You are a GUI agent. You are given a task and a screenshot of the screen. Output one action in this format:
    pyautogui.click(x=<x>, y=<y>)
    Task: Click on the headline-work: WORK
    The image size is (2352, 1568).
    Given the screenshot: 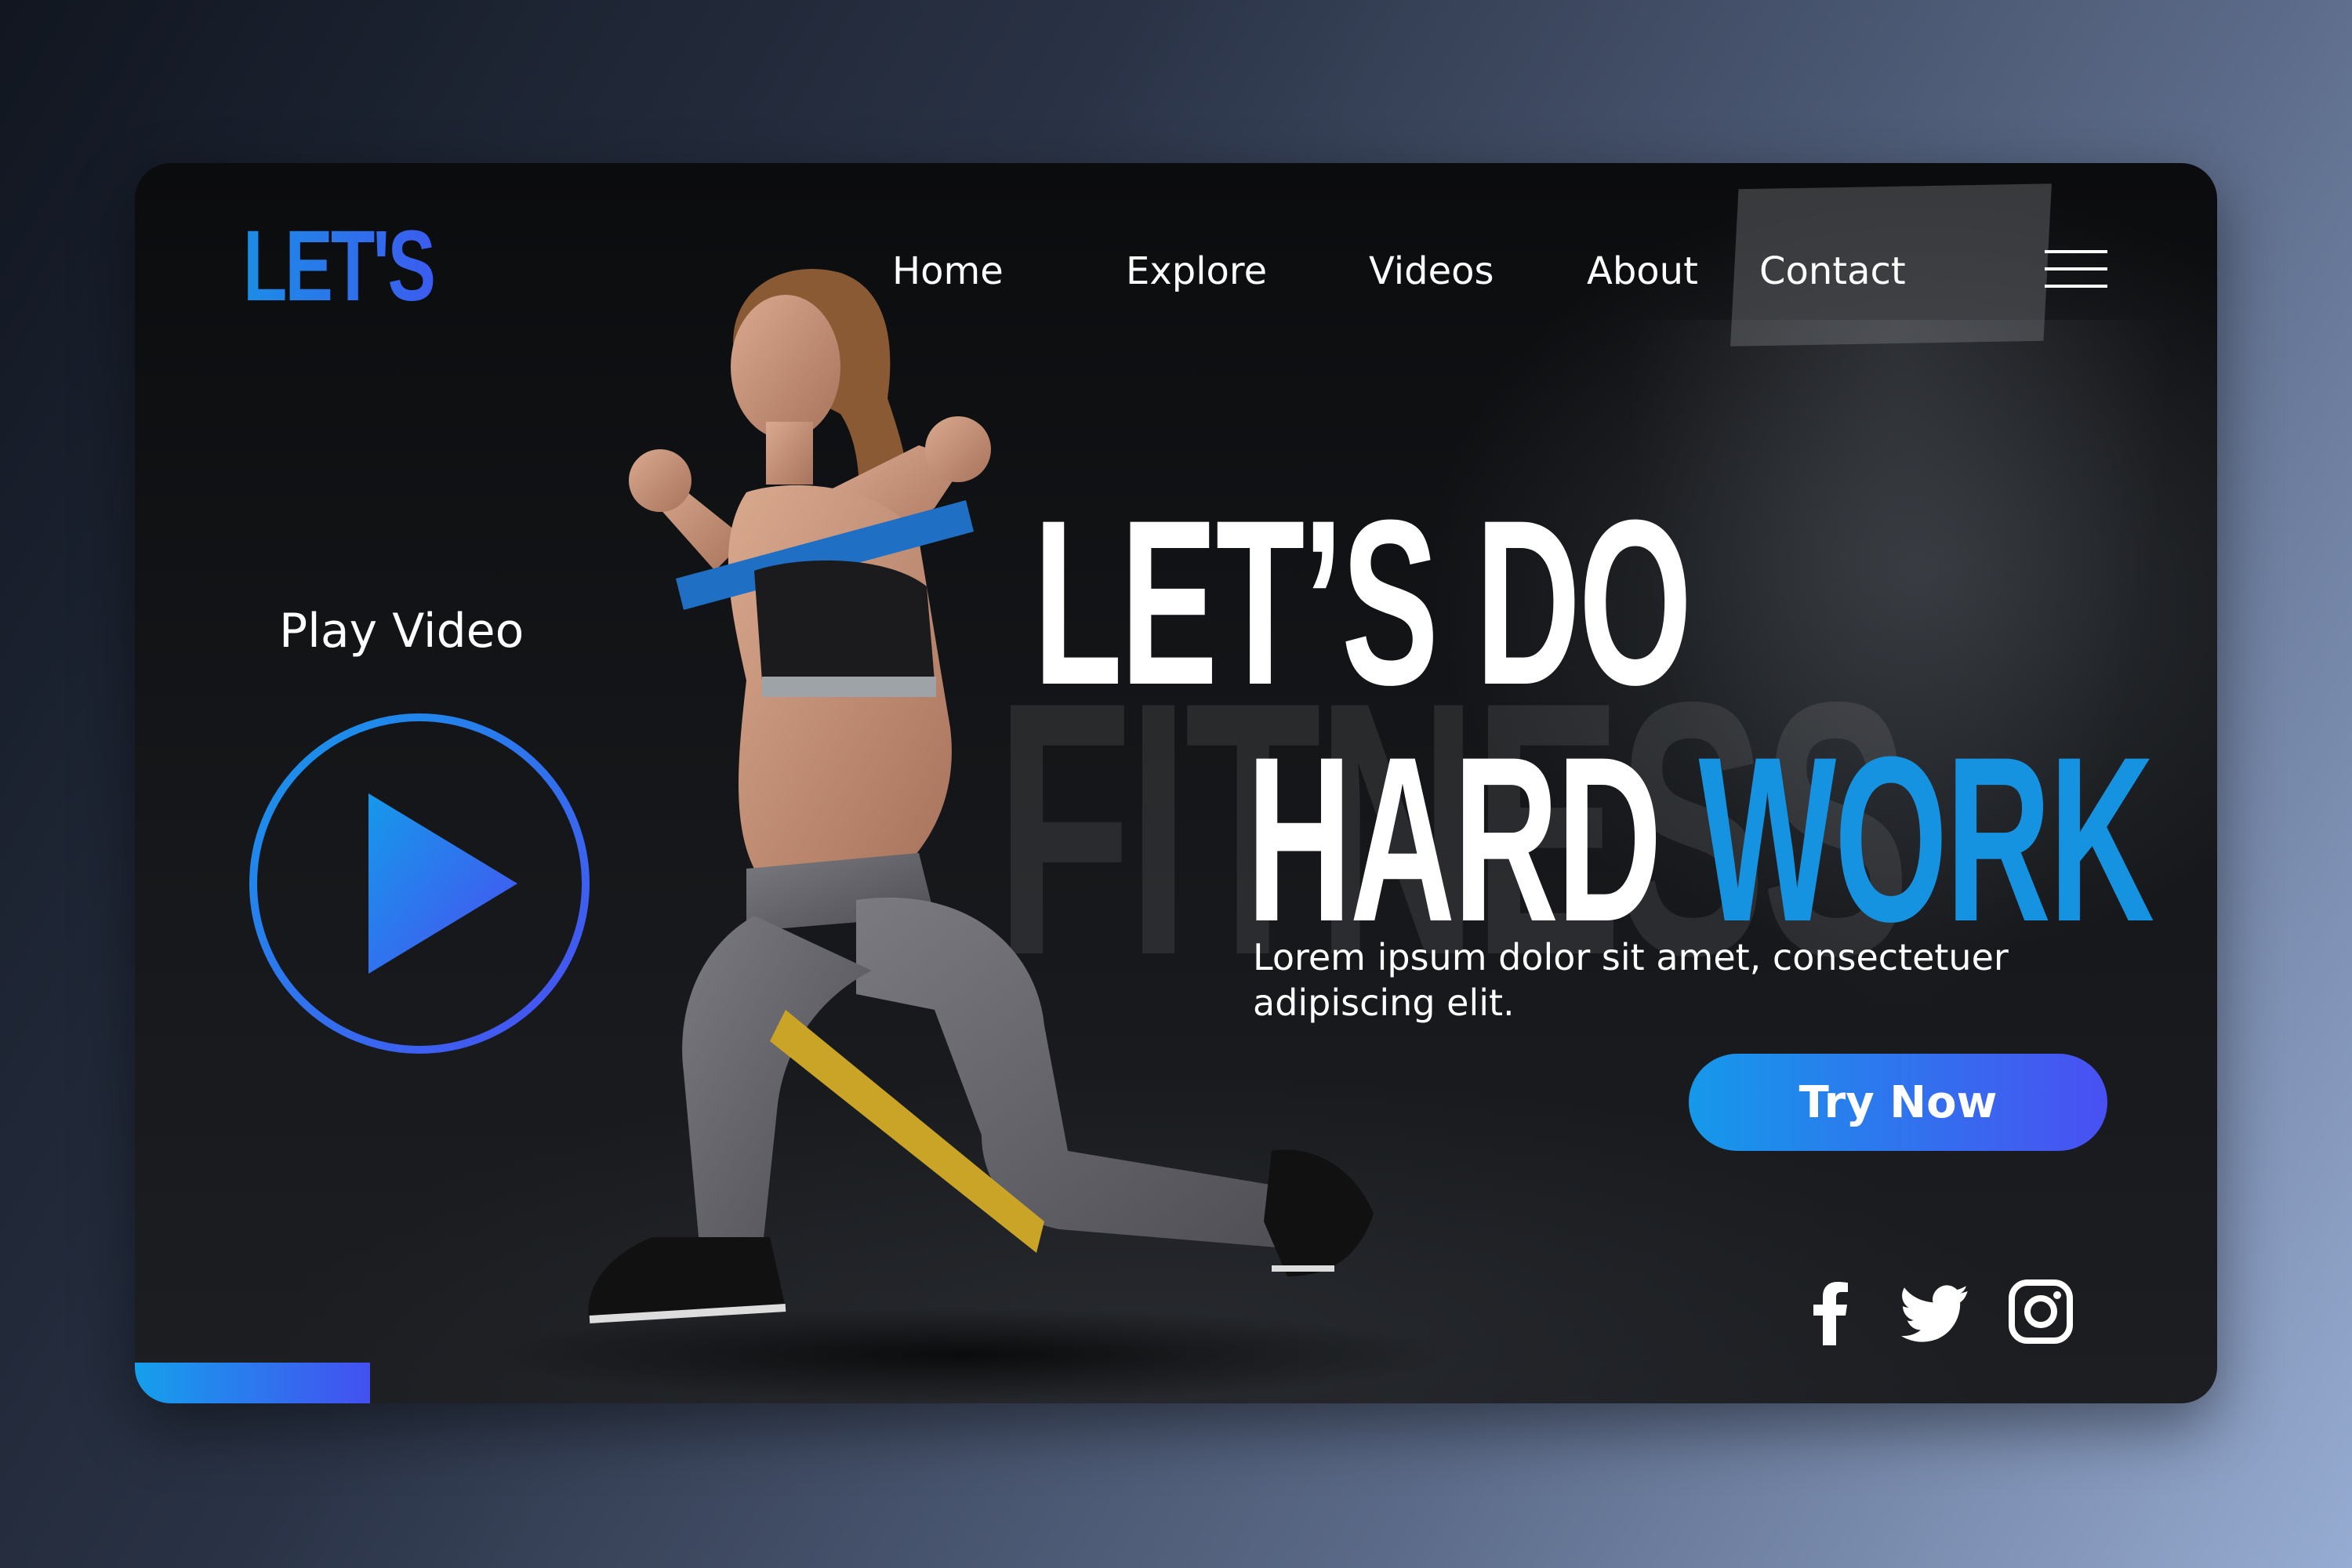 What is the action you would take?
    pyautogui.click(x=1926, y=839)
    